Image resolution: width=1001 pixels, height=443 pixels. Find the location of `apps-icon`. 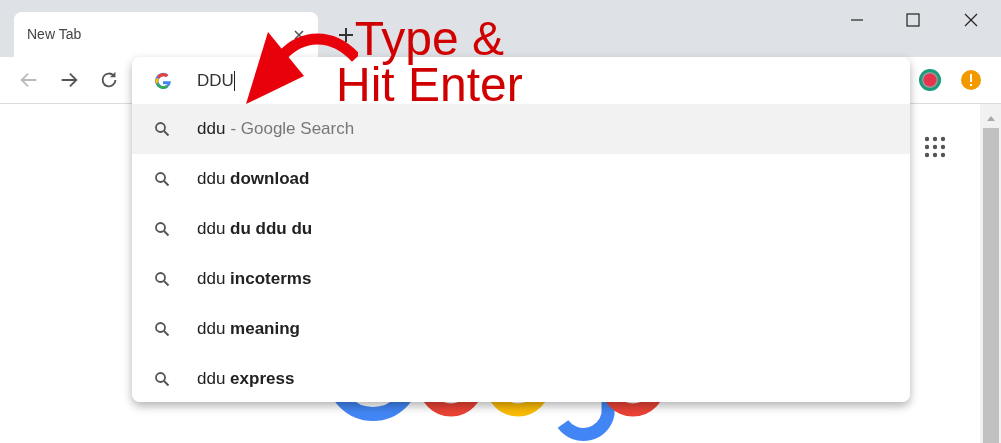

apps-icon is located at coordinates (935, 147).